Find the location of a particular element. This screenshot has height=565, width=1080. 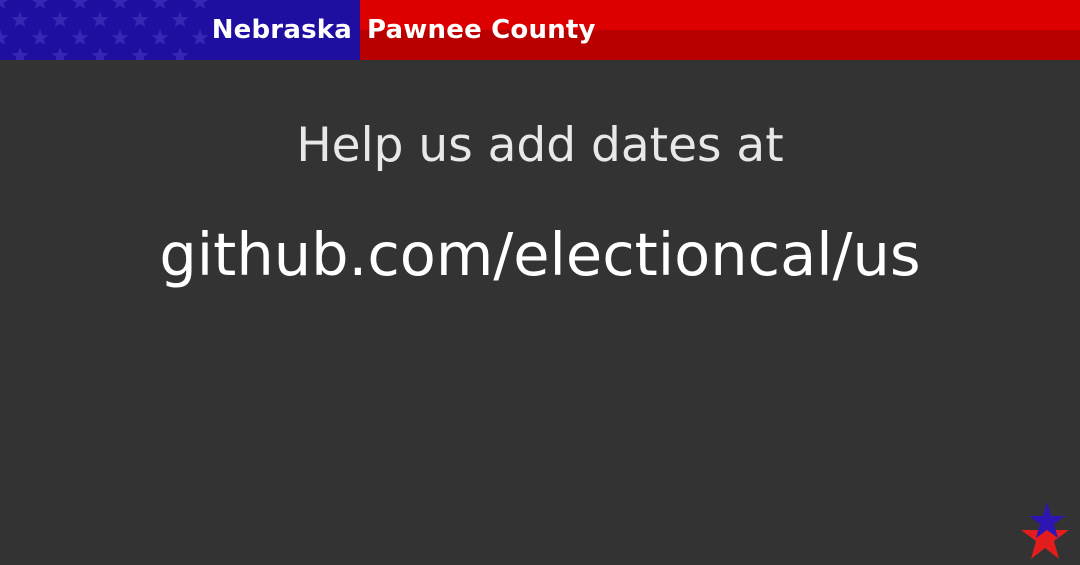

header-banner: Nebraska Pawnee County is located at coordinates (540, 30).